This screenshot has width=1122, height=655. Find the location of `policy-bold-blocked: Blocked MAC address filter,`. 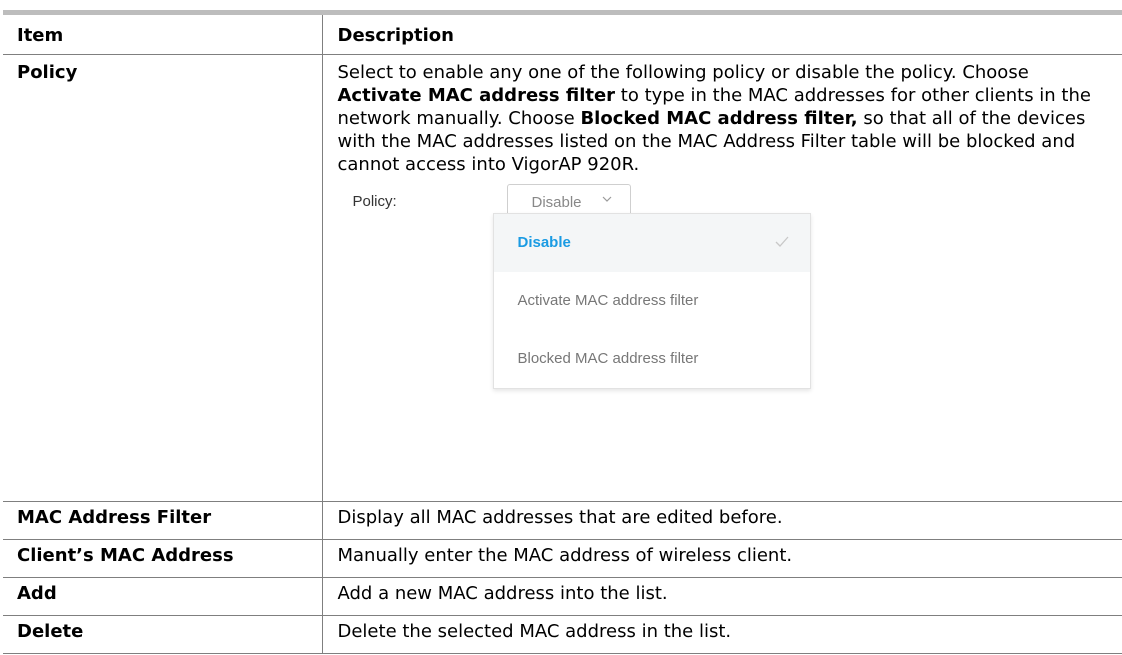

policy-bold-blocked: Blocked MAC address filter, is located at coordinates (719, 118).